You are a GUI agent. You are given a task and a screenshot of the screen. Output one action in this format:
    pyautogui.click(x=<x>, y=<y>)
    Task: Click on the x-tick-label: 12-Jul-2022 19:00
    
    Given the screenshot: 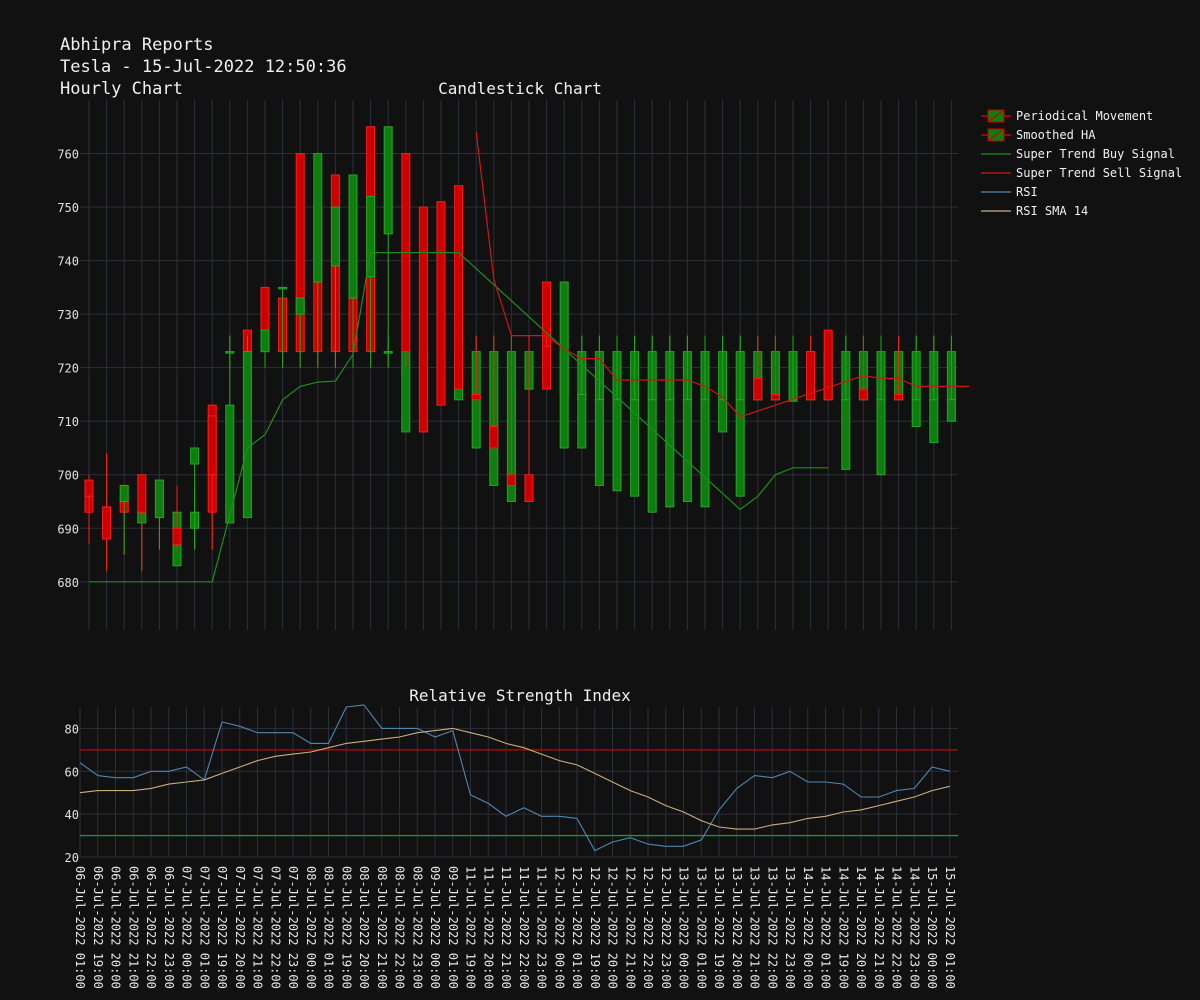 What is the action you would take?
    pyautogui.click(x=595, y=927)
    